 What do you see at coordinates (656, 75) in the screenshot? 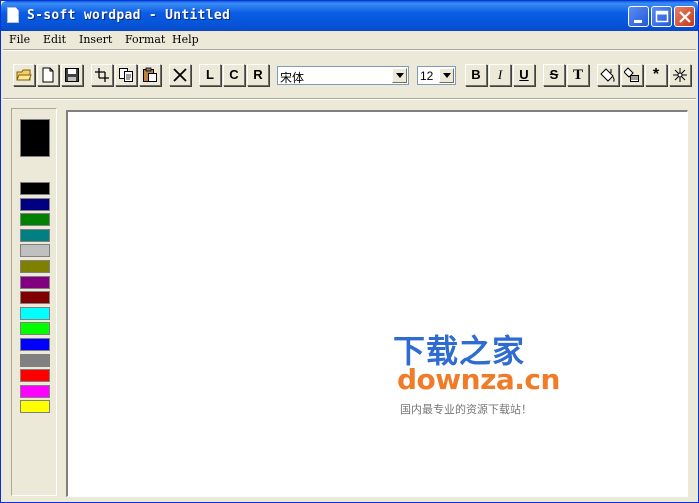
I see `special-char-button: *` at bounding box center [656, 75].